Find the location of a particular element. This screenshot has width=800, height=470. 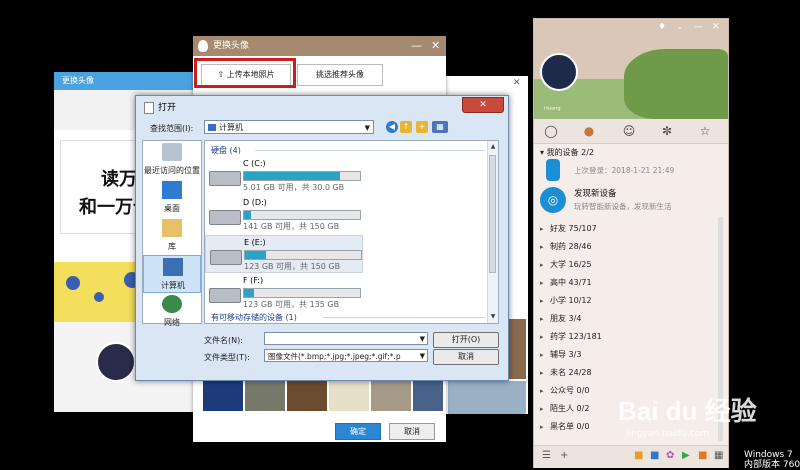

qq-tabs: ◯ ● ☺ ✼ ☆ is located at coordinates (631, 131).